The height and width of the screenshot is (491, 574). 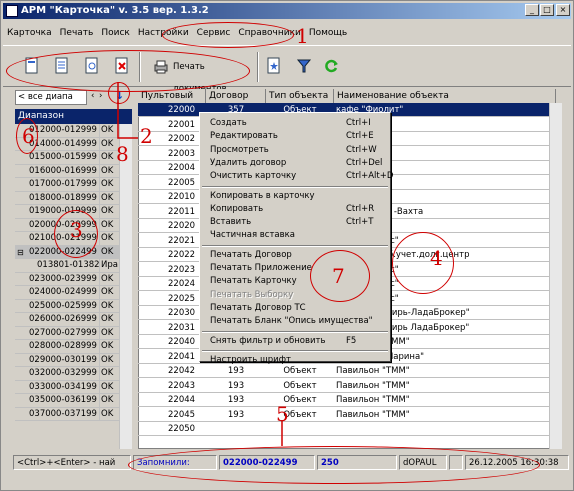 I want to click on context-menu-item: Просмотреть Ctrl+W, so click(x=295, y=150).